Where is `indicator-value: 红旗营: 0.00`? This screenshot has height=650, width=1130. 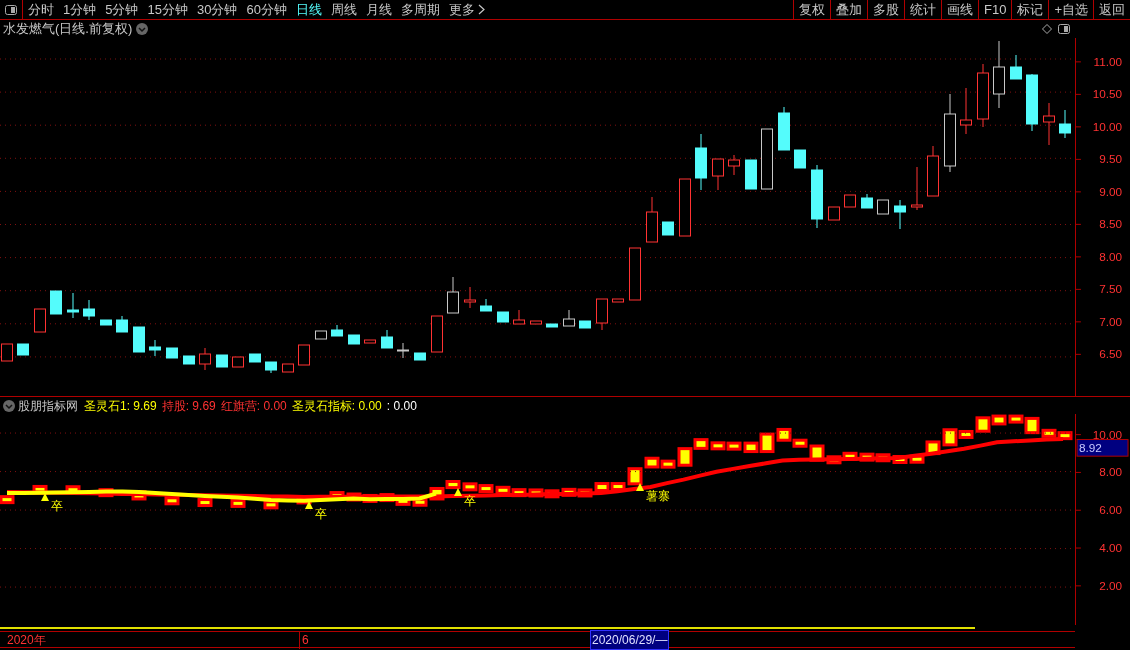 indicator-value: 红旗营: 0.00 is located at coordinates (253, 406).